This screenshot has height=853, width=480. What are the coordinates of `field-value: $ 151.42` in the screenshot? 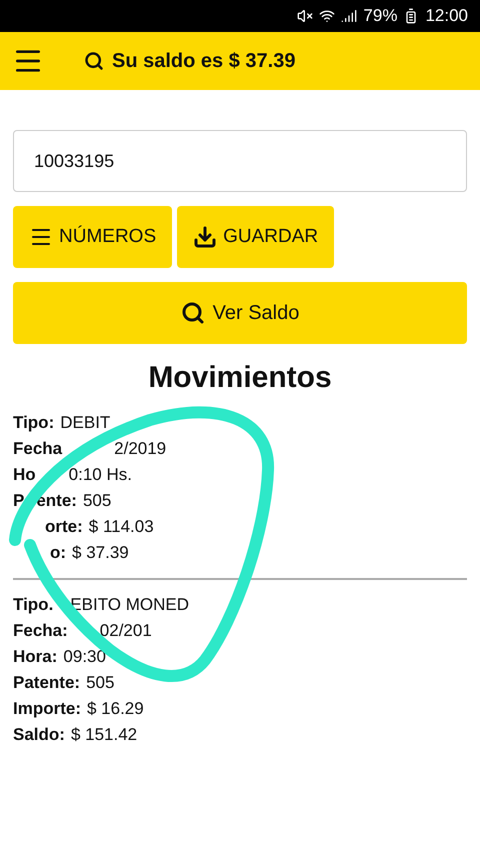 It's located at (104, 735).